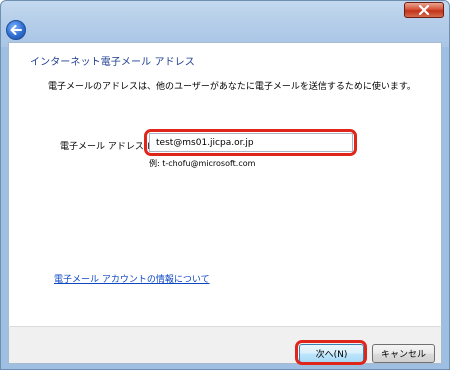 This screenshot has height=370, width=450. Describe the element at coordinates (403, 353) in the screenshot. I see `cancel-button: キャンセル` at that location.